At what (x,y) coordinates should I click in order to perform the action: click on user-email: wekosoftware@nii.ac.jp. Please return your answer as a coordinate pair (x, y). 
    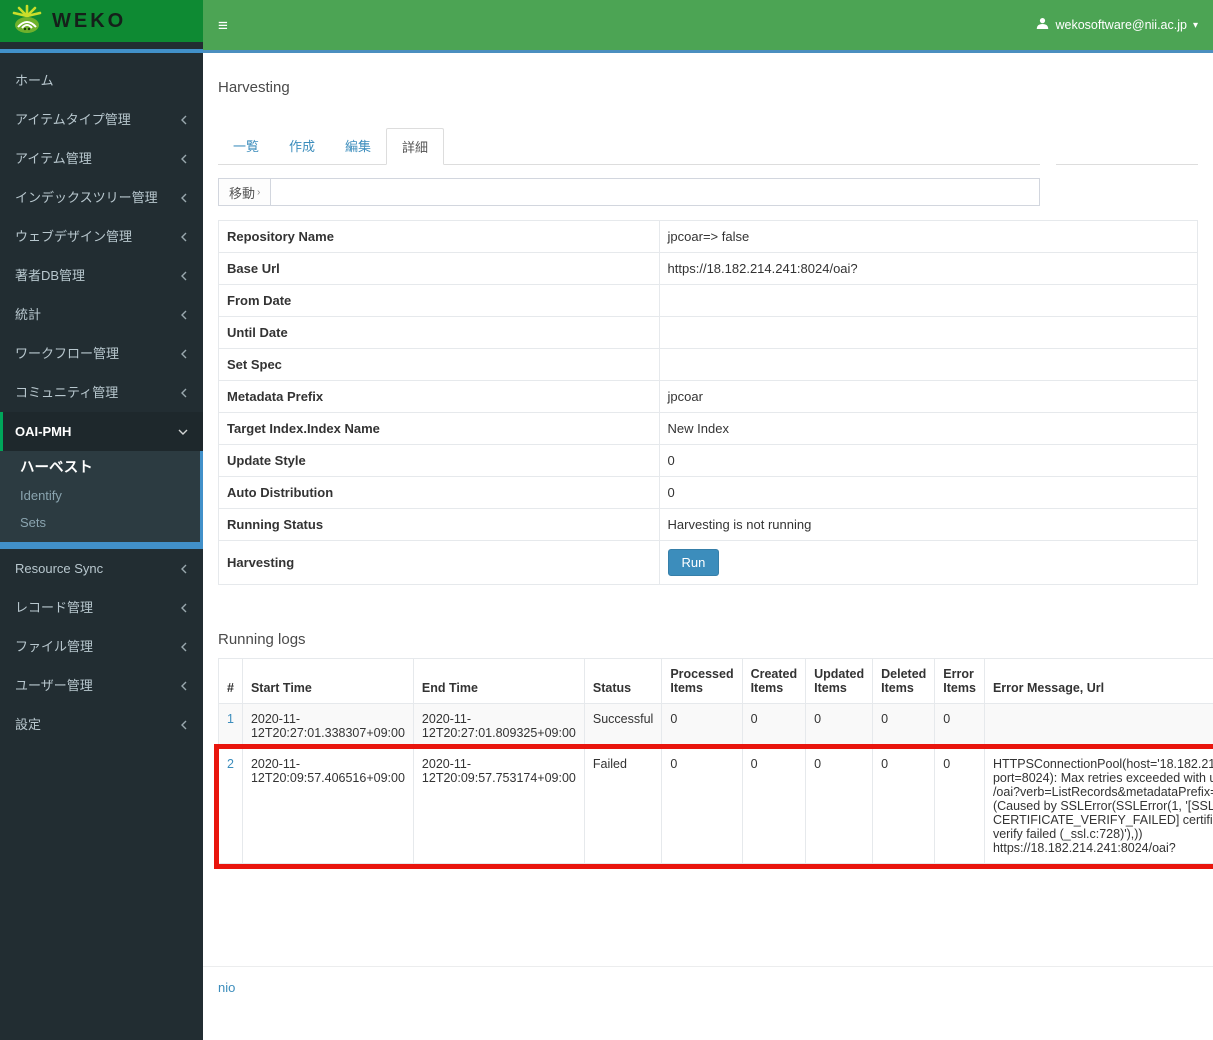
    Looking at the image, I should click on (1121, 25).